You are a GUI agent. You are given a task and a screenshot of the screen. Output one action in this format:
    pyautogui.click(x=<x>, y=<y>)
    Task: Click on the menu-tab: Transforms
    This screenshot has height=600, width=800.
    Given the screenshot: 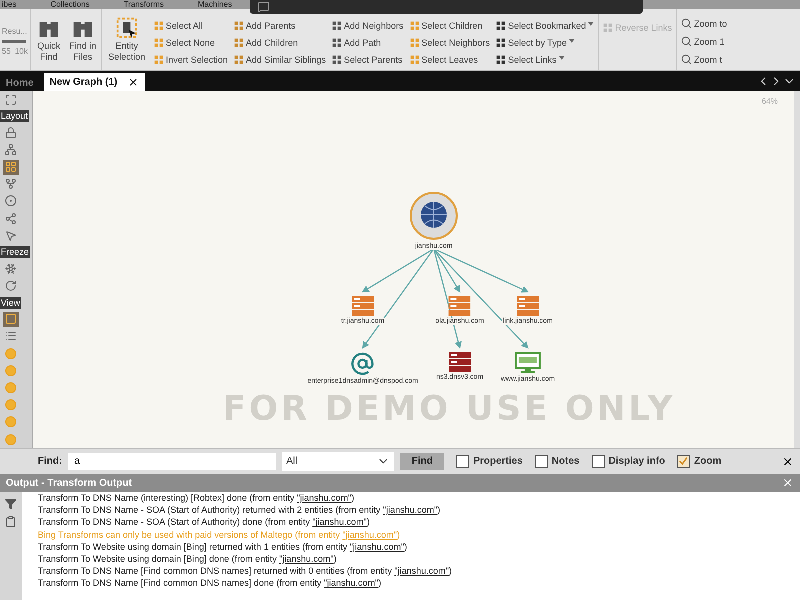 What is the action you would take?
    pyautogui.click(x=144, y=5)
    